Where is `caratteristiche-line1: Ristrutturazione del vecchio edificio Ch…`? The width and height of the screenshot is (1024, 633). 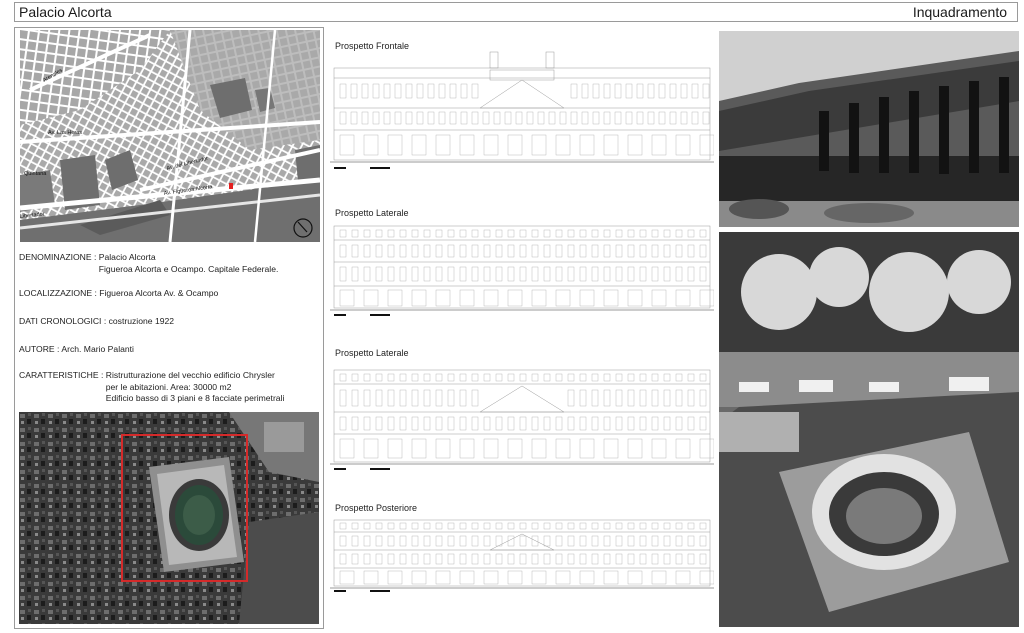
caratteristiche-line1: Ristrutturazione del vecchio edificio Ch… is located at coordinates (190, 375).